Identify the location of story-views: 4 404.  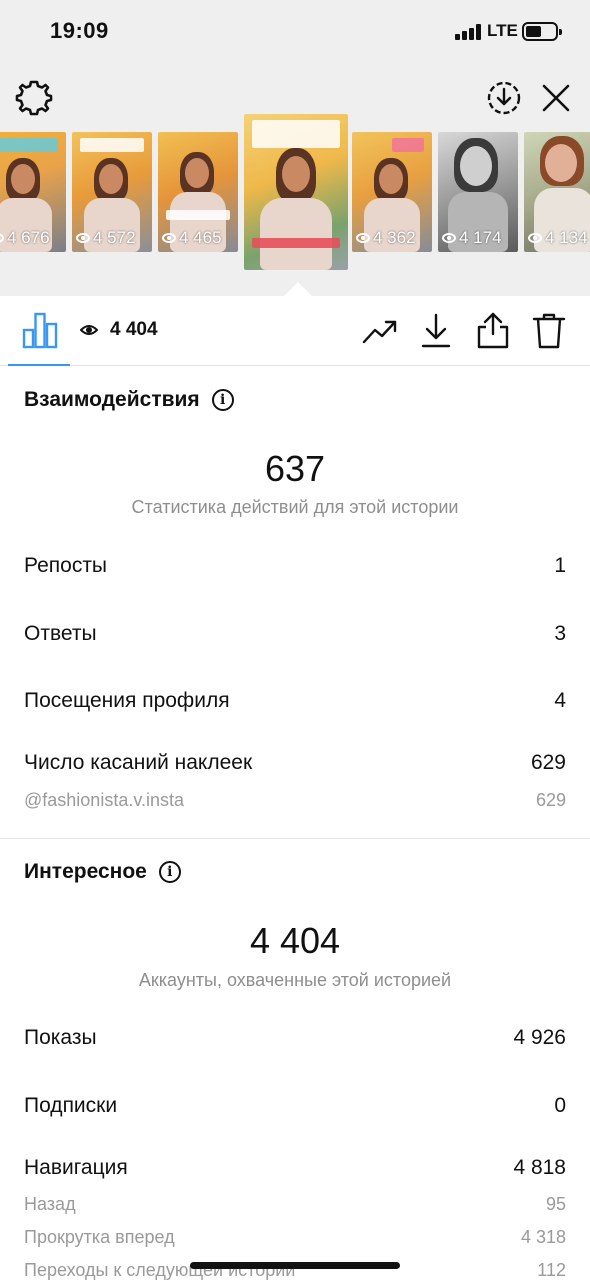
(119, 330).